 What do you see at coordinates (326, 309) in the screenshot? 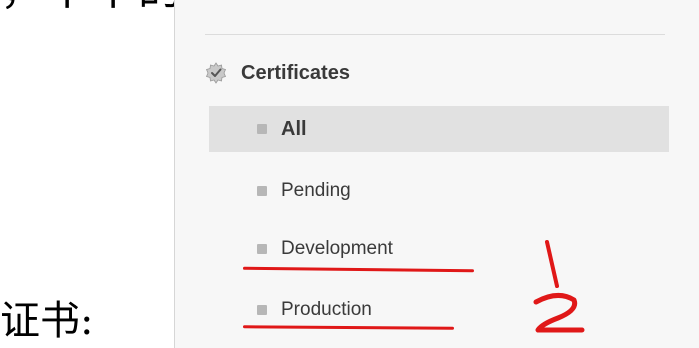
I see `sidebar-item-label: Production` at bounding box center [326, 309].